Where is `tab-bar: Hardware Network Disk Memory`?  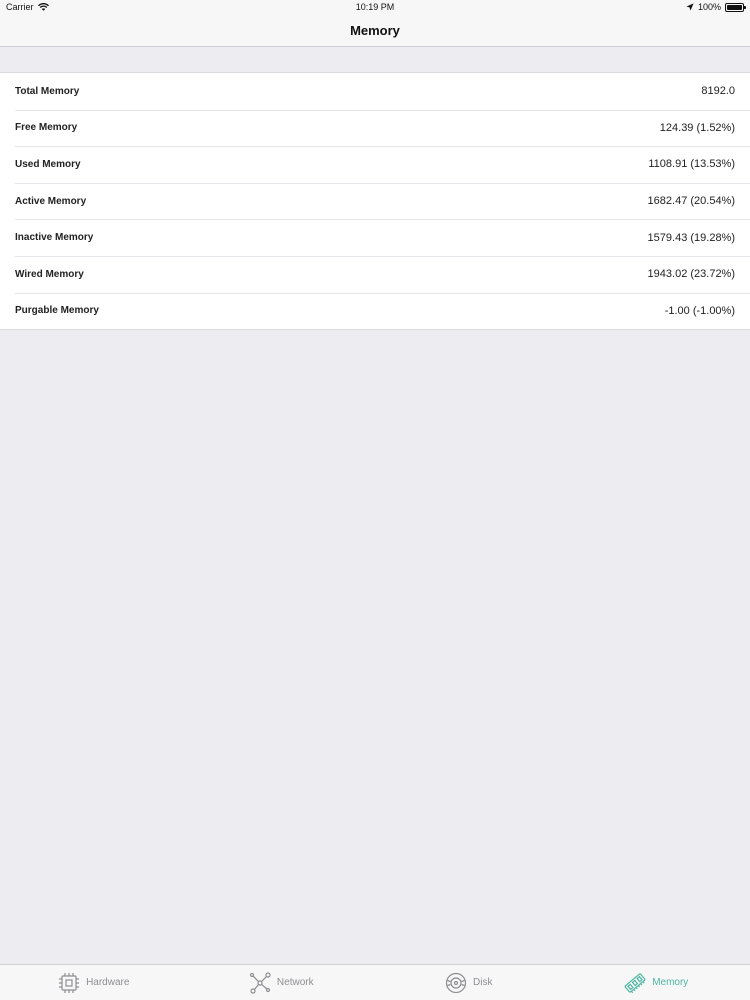 tab-bar: Hardware Network Disk Memory is located at coordinates (375, 982).